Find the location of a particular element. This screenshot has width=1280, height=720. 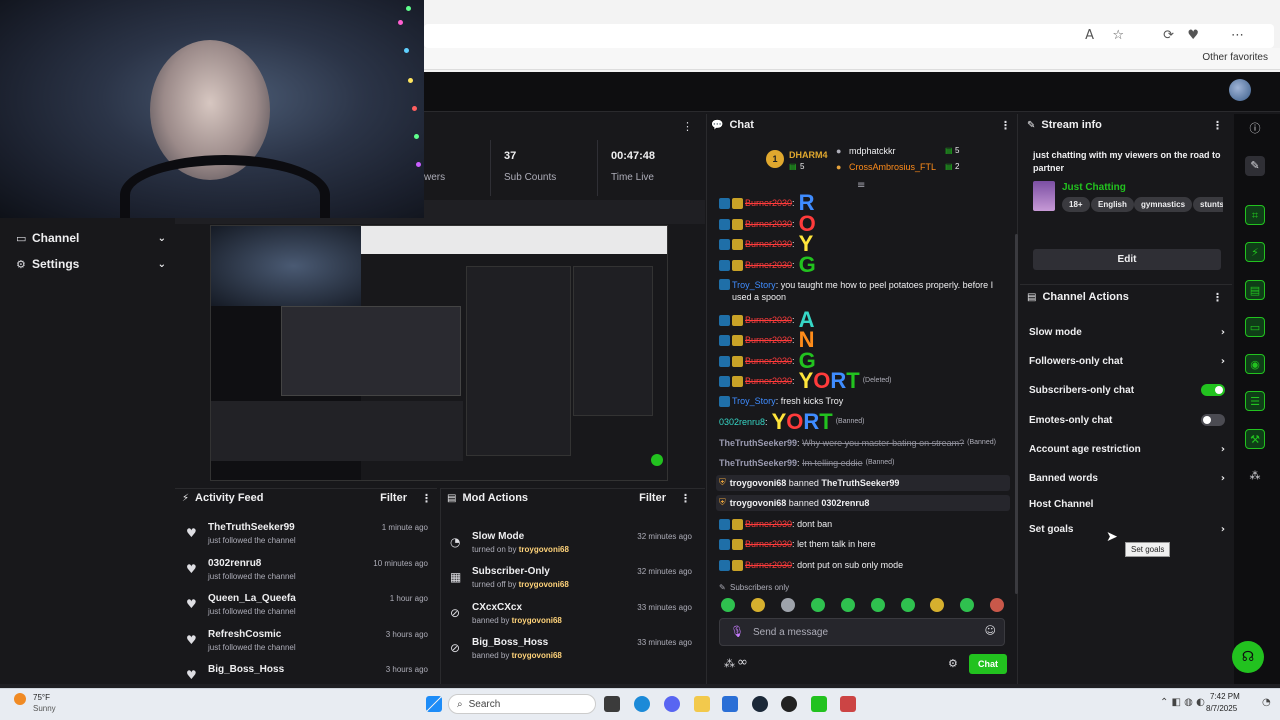

document-icon: ▤ is located at coordinates (1255, 290).